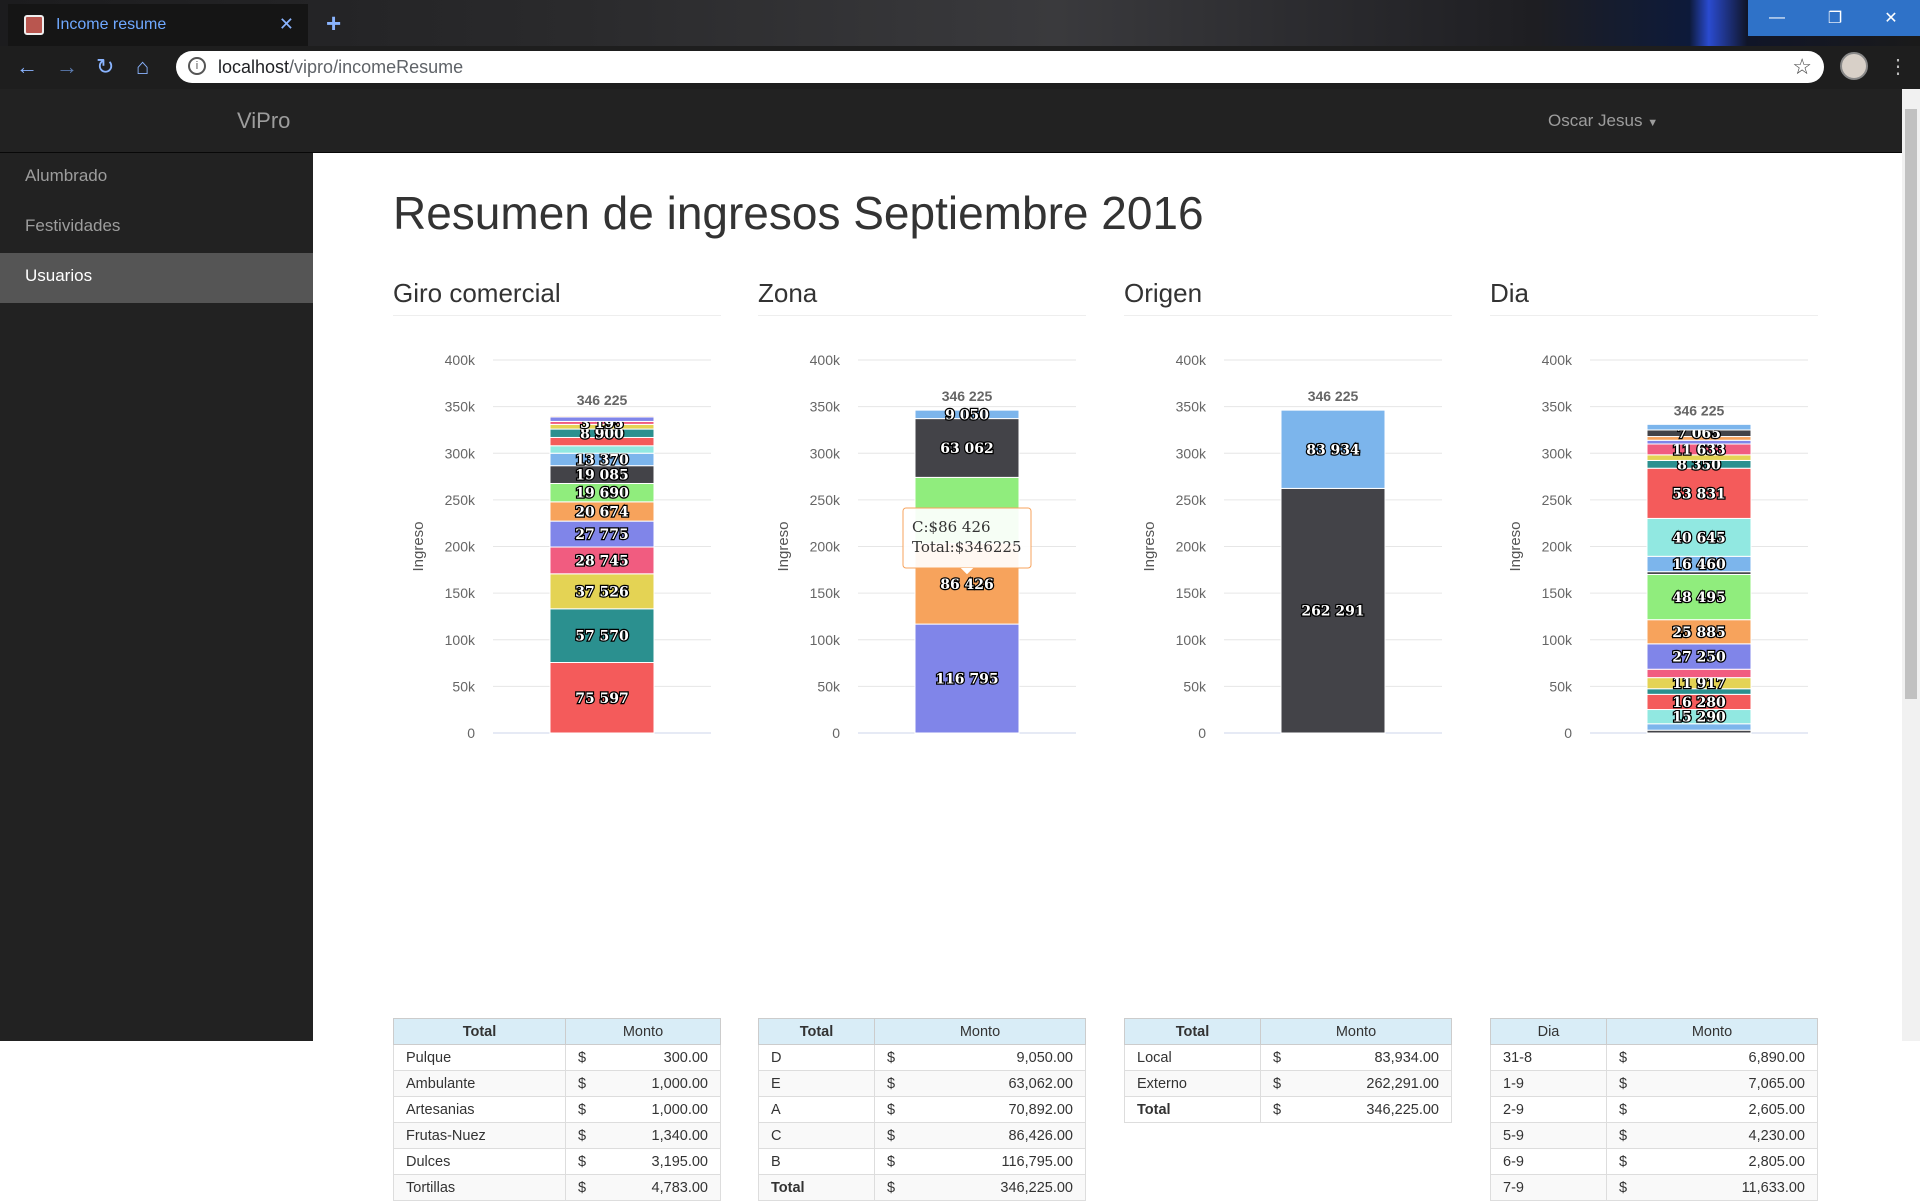 This screenshot has width=1920, height=1201. I want to click on table-row: E $63,062.00, so click(922, 1083).